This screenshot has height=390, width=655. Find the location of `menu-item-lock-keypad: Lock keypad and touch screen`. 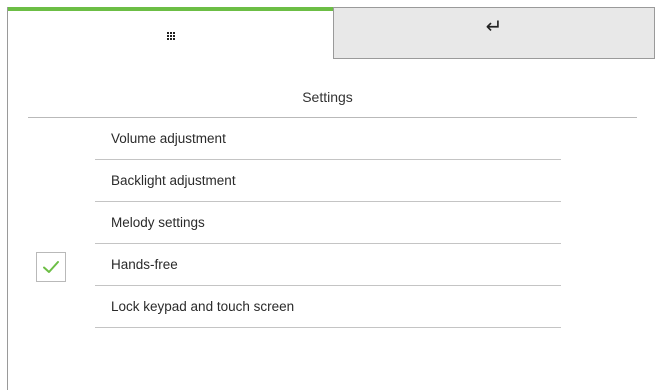

menu-item-lock-keypad: Lock keypad and touch screen is located at coordinates (328, 307).